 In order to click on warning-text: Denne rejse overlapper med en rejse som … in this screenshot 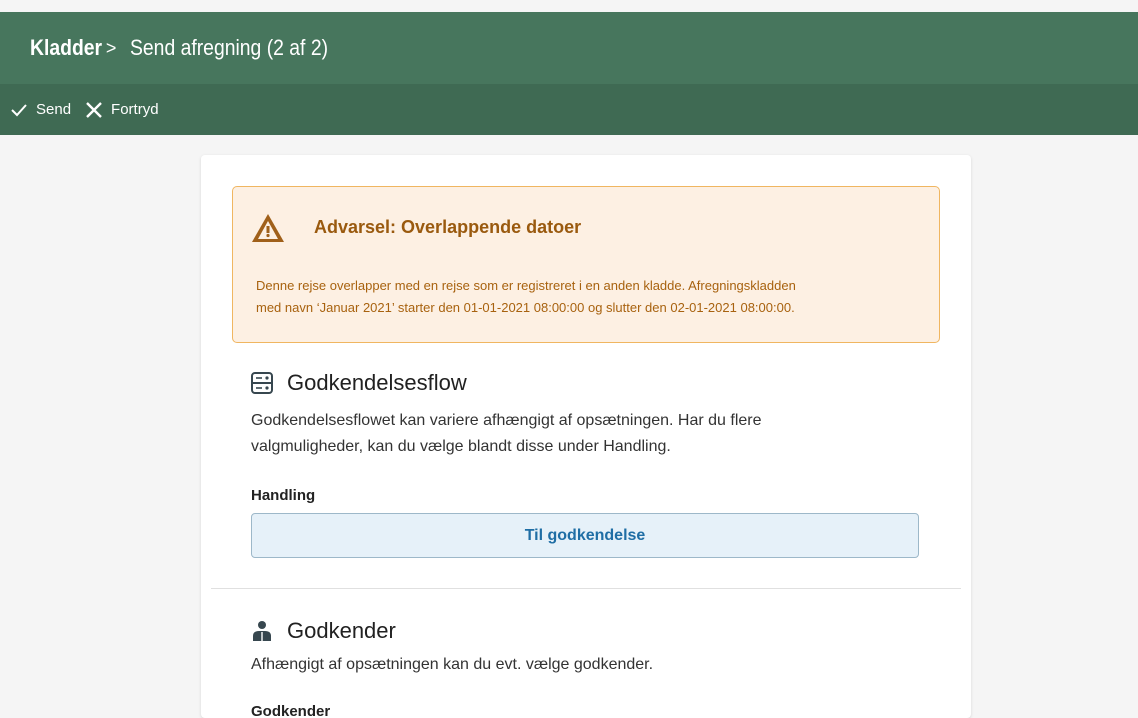, I will do `click(591, 297)`.